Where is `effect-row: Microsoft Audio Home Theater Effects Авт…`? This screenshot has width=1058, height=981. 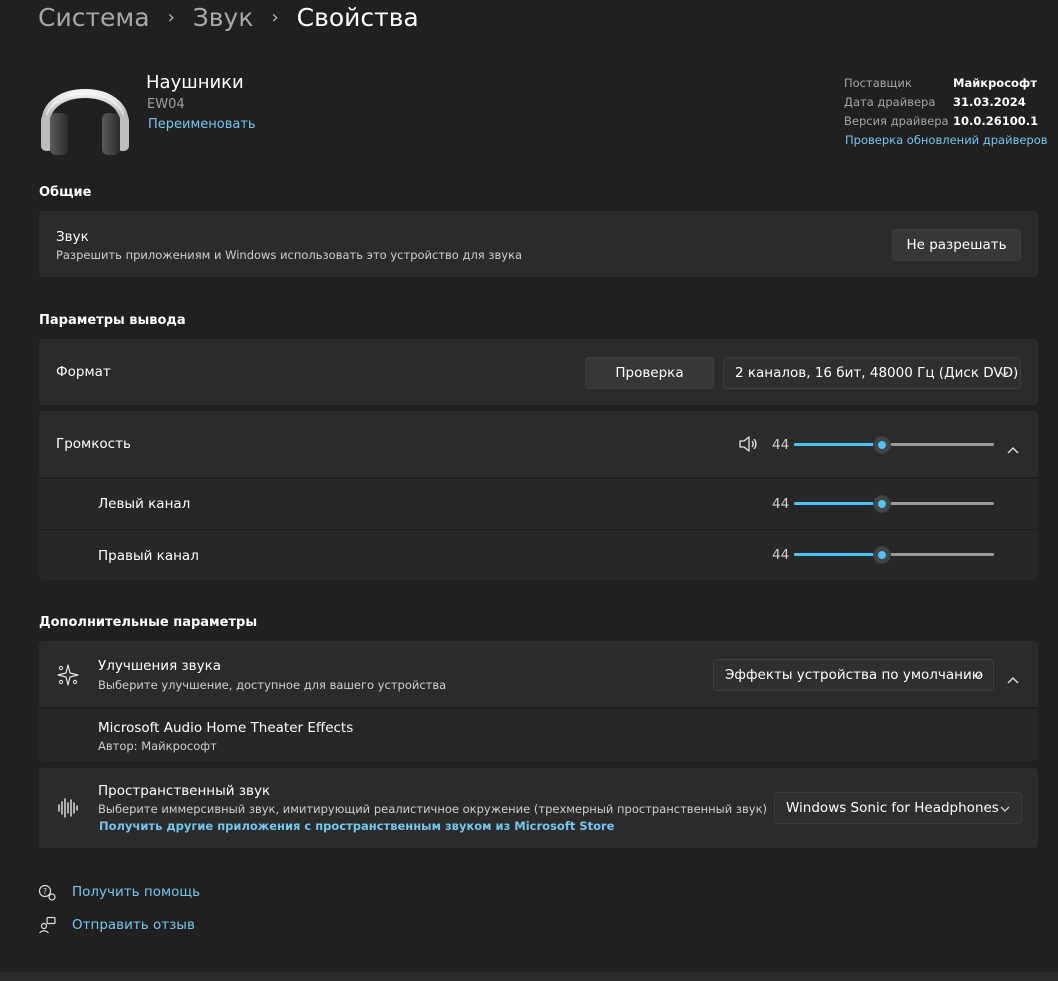 effect-row: Microsoft Audio Home Theater Effects Авт… is located at coordinates (538, 735).